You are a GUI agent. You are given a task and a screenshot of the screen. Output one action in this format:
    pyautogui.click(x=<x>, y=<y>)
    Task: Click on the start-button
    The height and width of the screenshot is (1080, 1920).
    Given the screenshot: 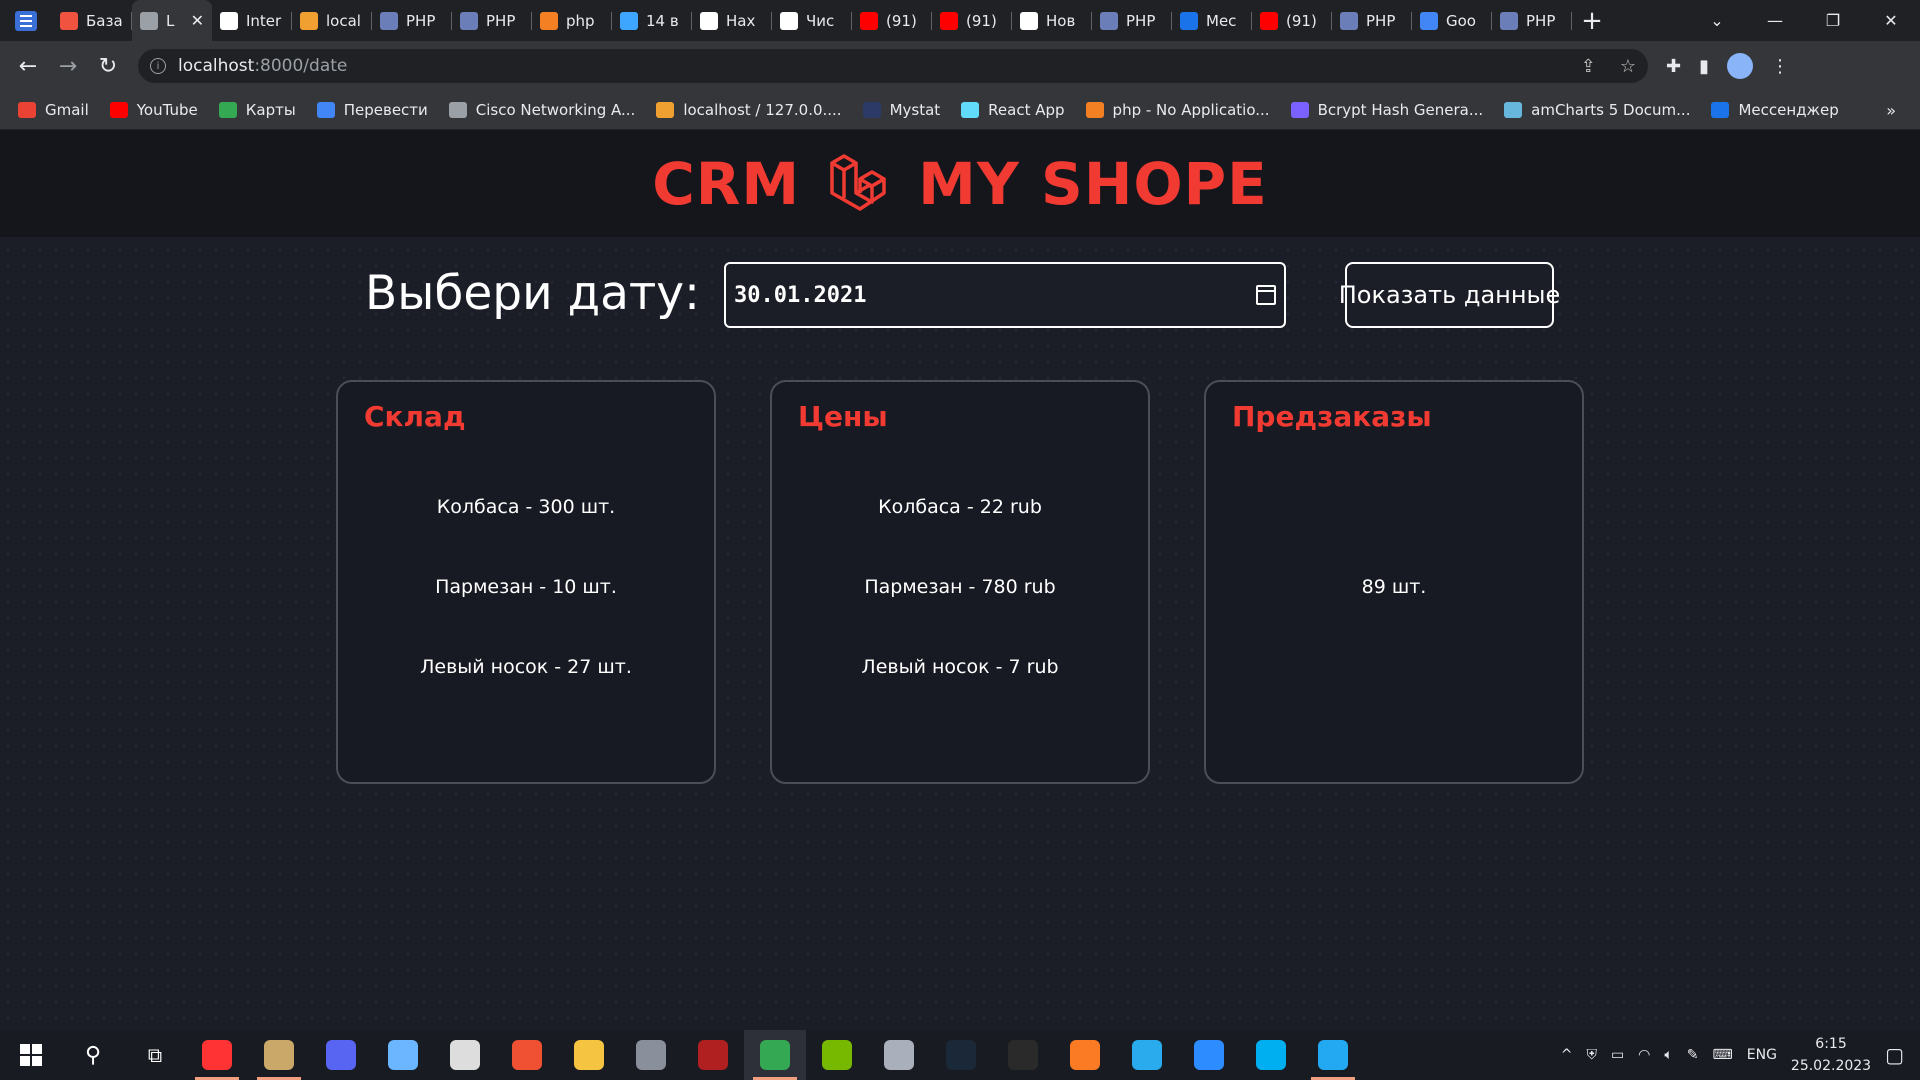 What is the action you would take?
    pyautogui.click(x=31, y=1055)
    